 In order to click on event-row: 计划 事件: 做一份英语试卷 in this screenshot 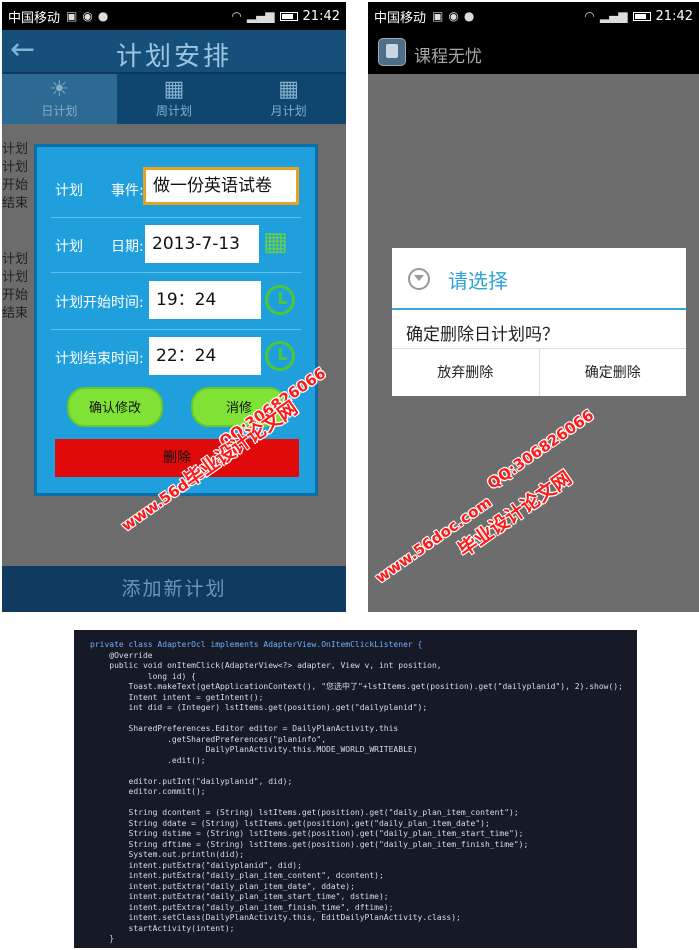, I will do `click(176, 189)`.